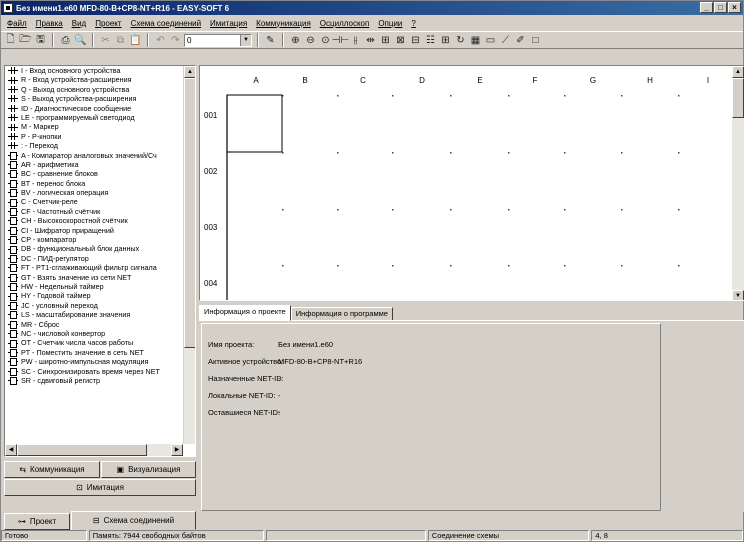 The height and width of the screenshot is (542, 744). I want to click on function-block-icon: ⊞, so click(385, 40).